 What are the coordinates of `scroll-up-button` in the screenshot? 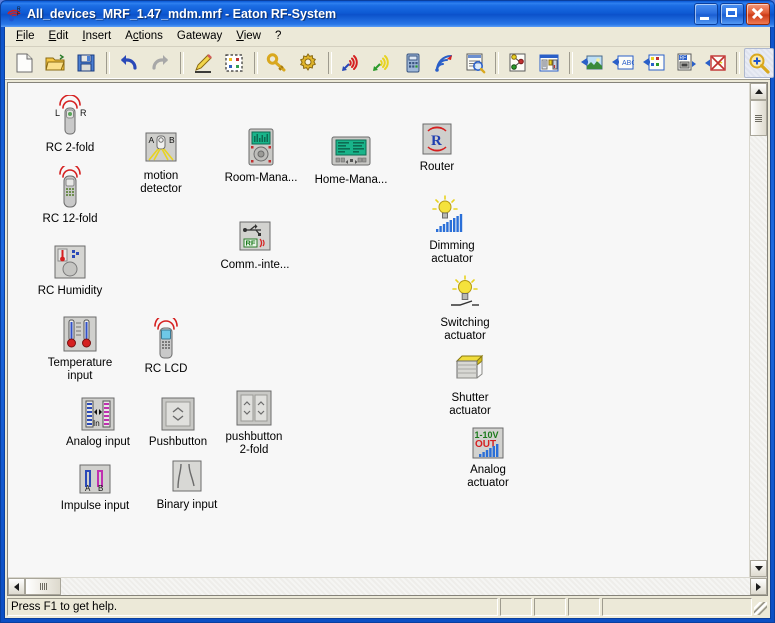 It's located at (758, 91).